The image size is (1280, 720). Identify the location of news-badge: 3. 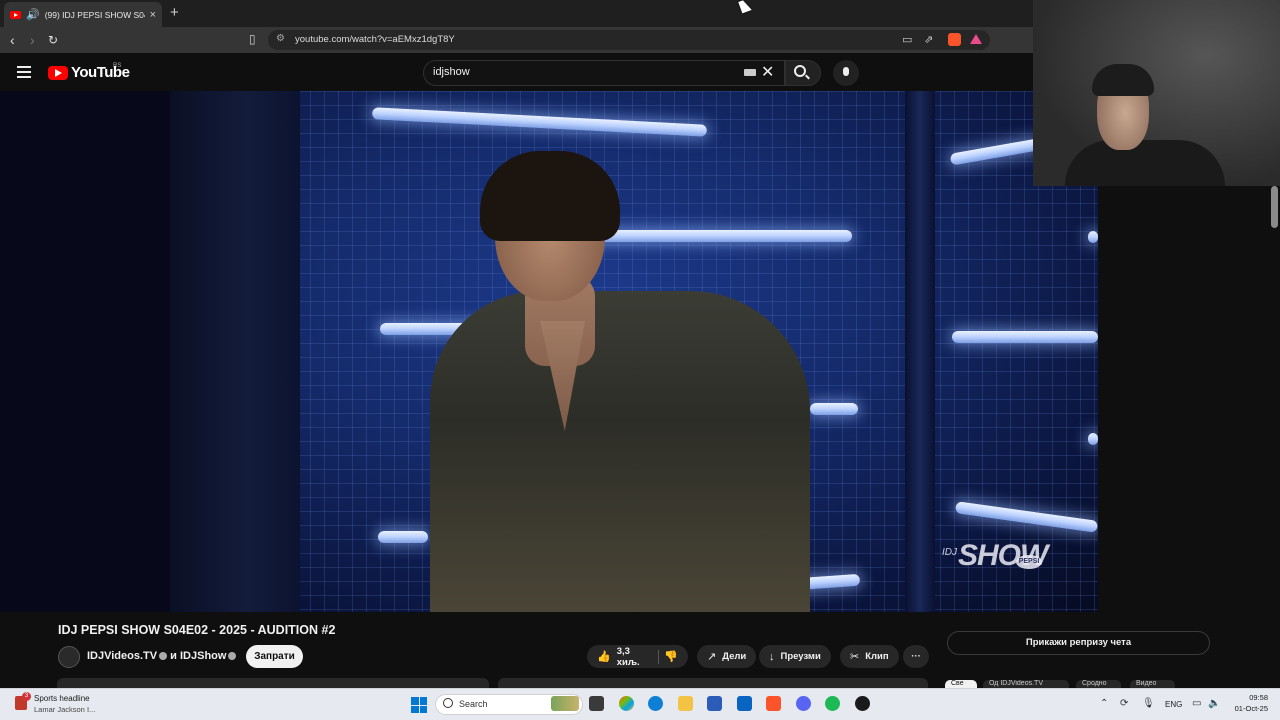
(26, 696).